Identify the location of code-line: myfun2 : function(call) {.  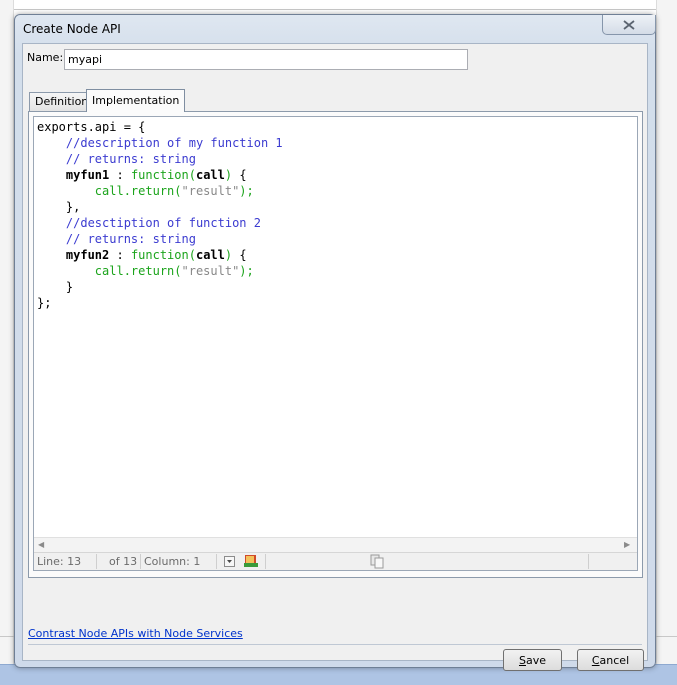
(160, 255).